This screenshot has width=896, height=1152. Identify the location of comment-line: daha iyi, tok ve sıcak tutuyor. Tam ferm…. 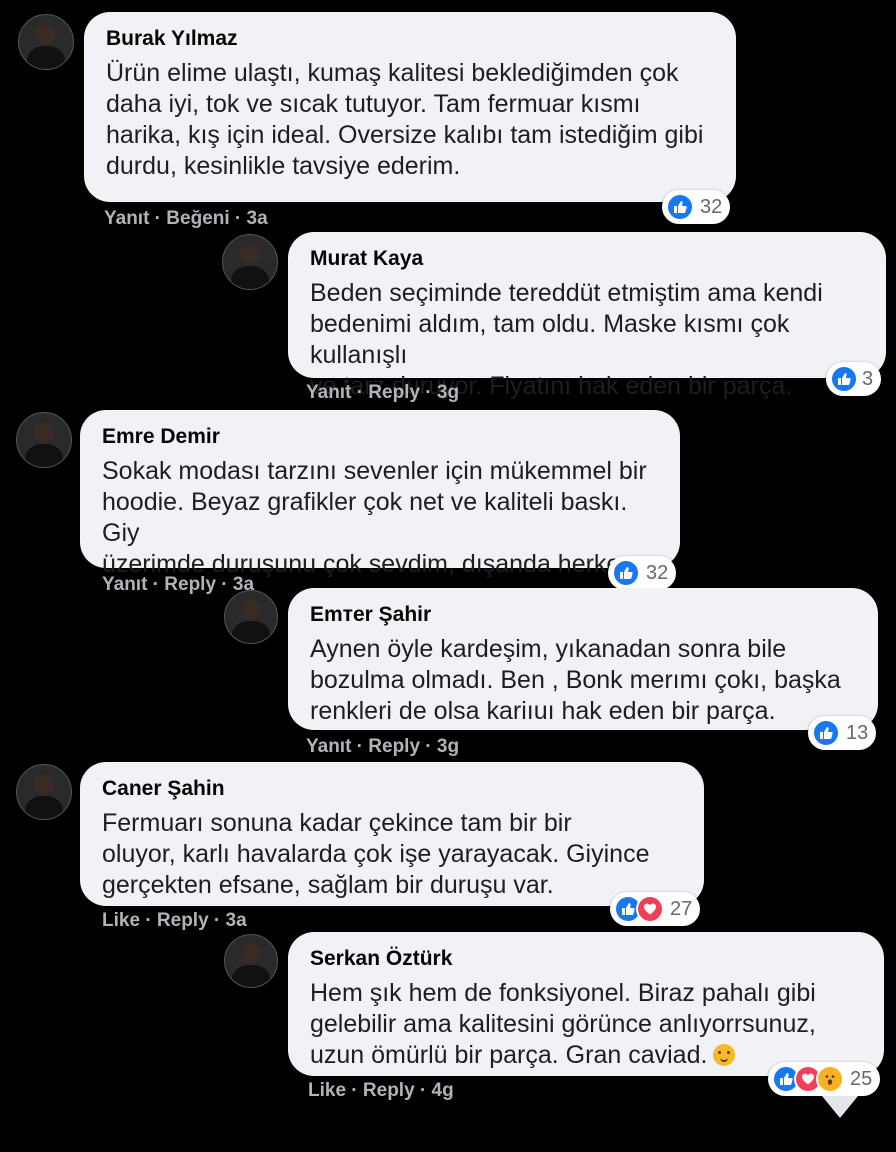
(373, 104).